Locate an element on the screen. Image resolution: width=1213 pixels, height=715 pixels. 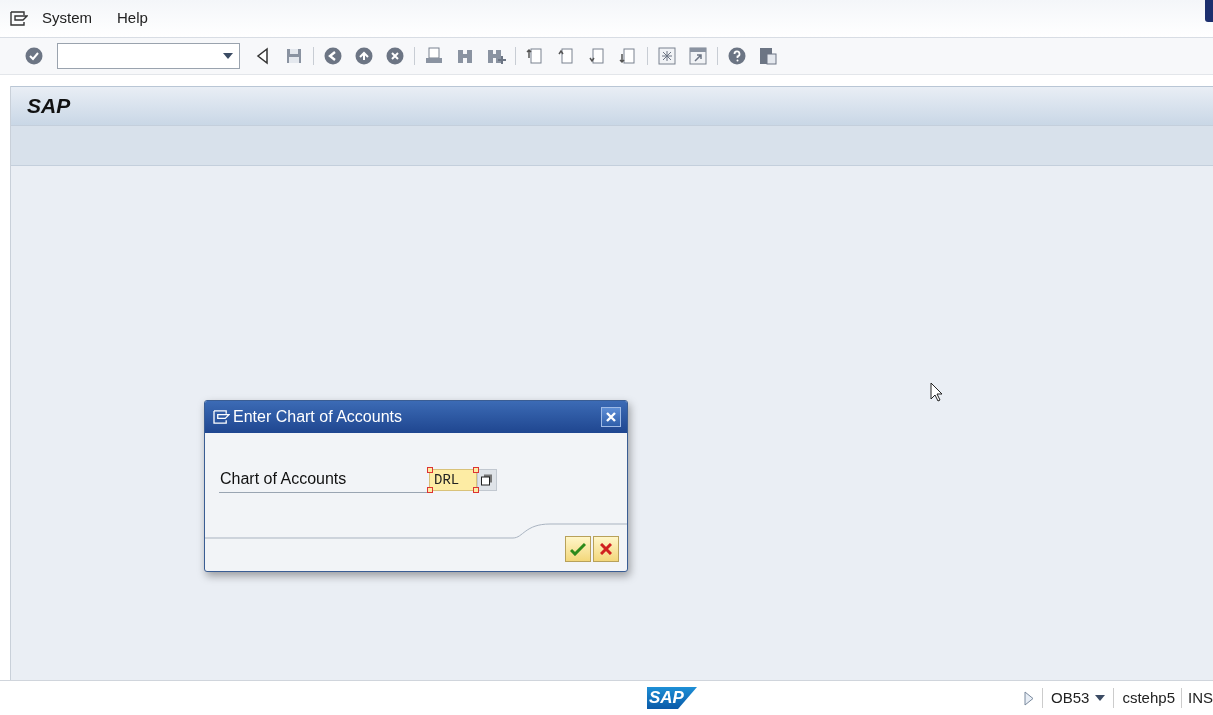
right-edge-bar is located at coordinates (1209, 11).